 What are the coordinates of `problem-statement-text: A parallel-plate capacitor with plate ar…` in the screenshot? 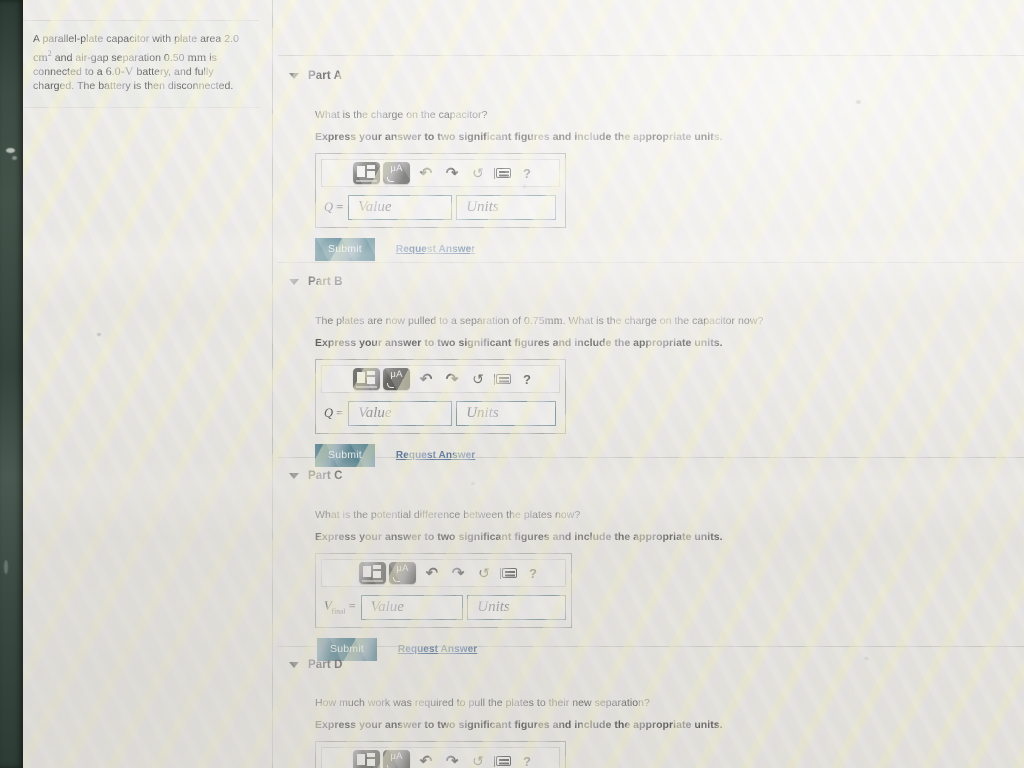 It's located at (140, 63).